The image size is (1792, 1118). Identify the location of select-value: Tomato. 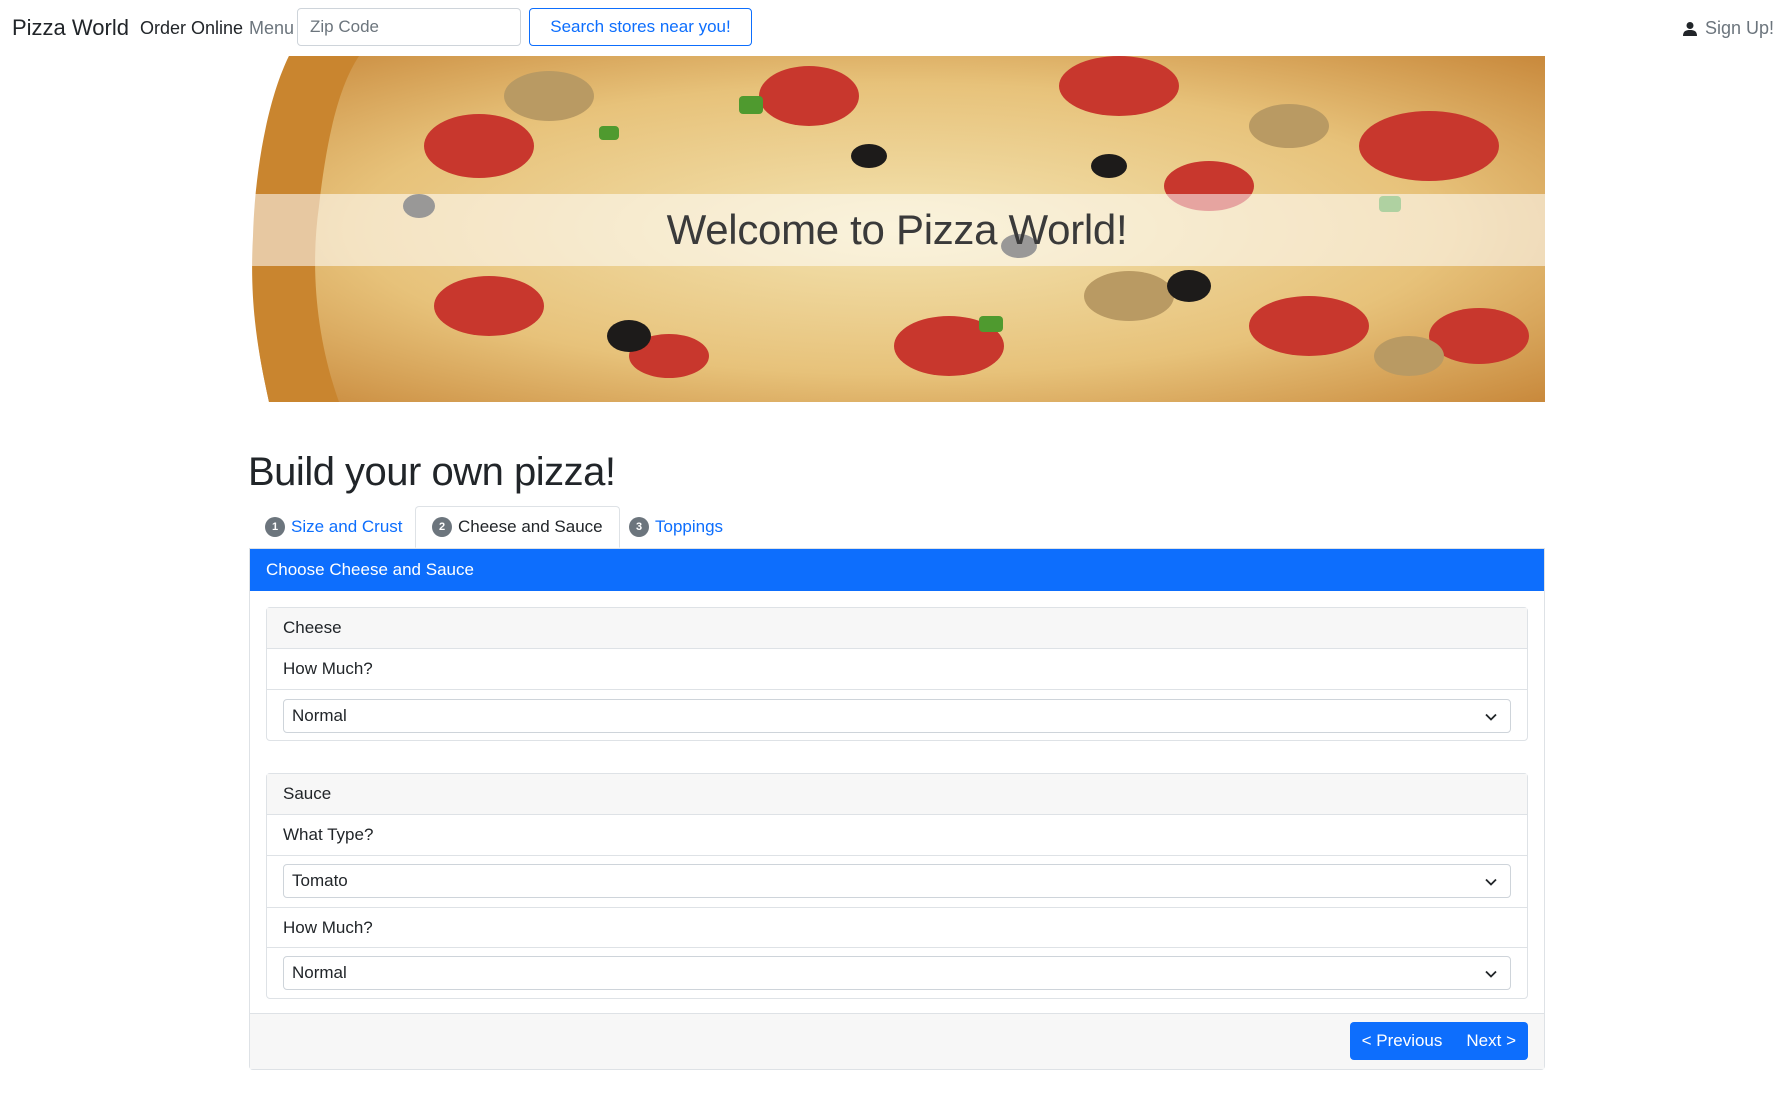
(320, 880).